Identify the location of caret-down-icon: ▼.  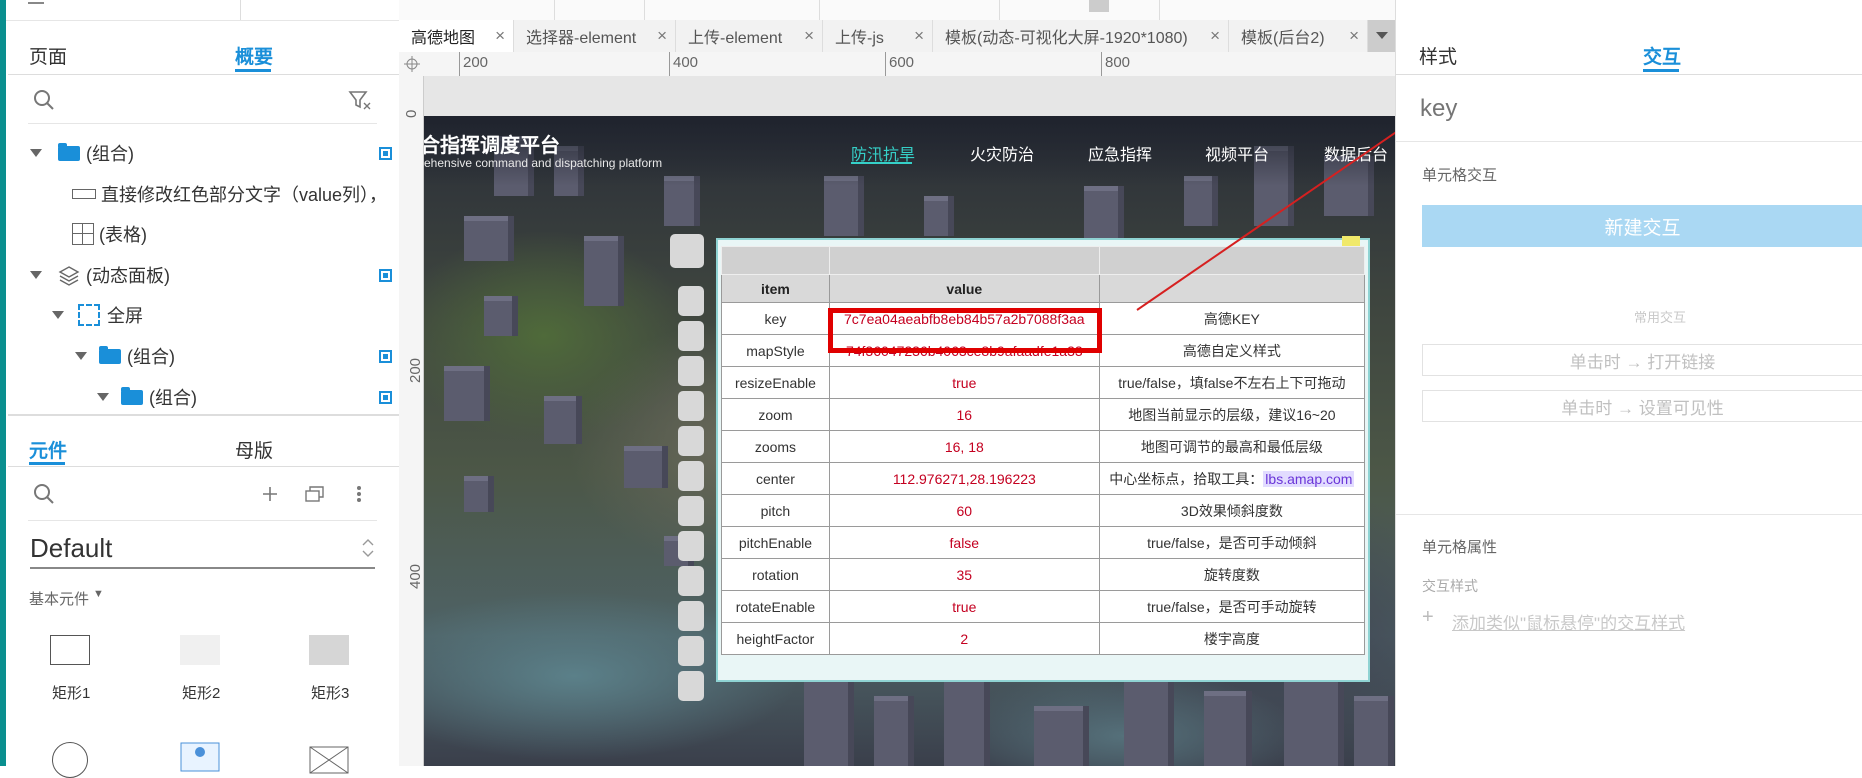
(98, 594).